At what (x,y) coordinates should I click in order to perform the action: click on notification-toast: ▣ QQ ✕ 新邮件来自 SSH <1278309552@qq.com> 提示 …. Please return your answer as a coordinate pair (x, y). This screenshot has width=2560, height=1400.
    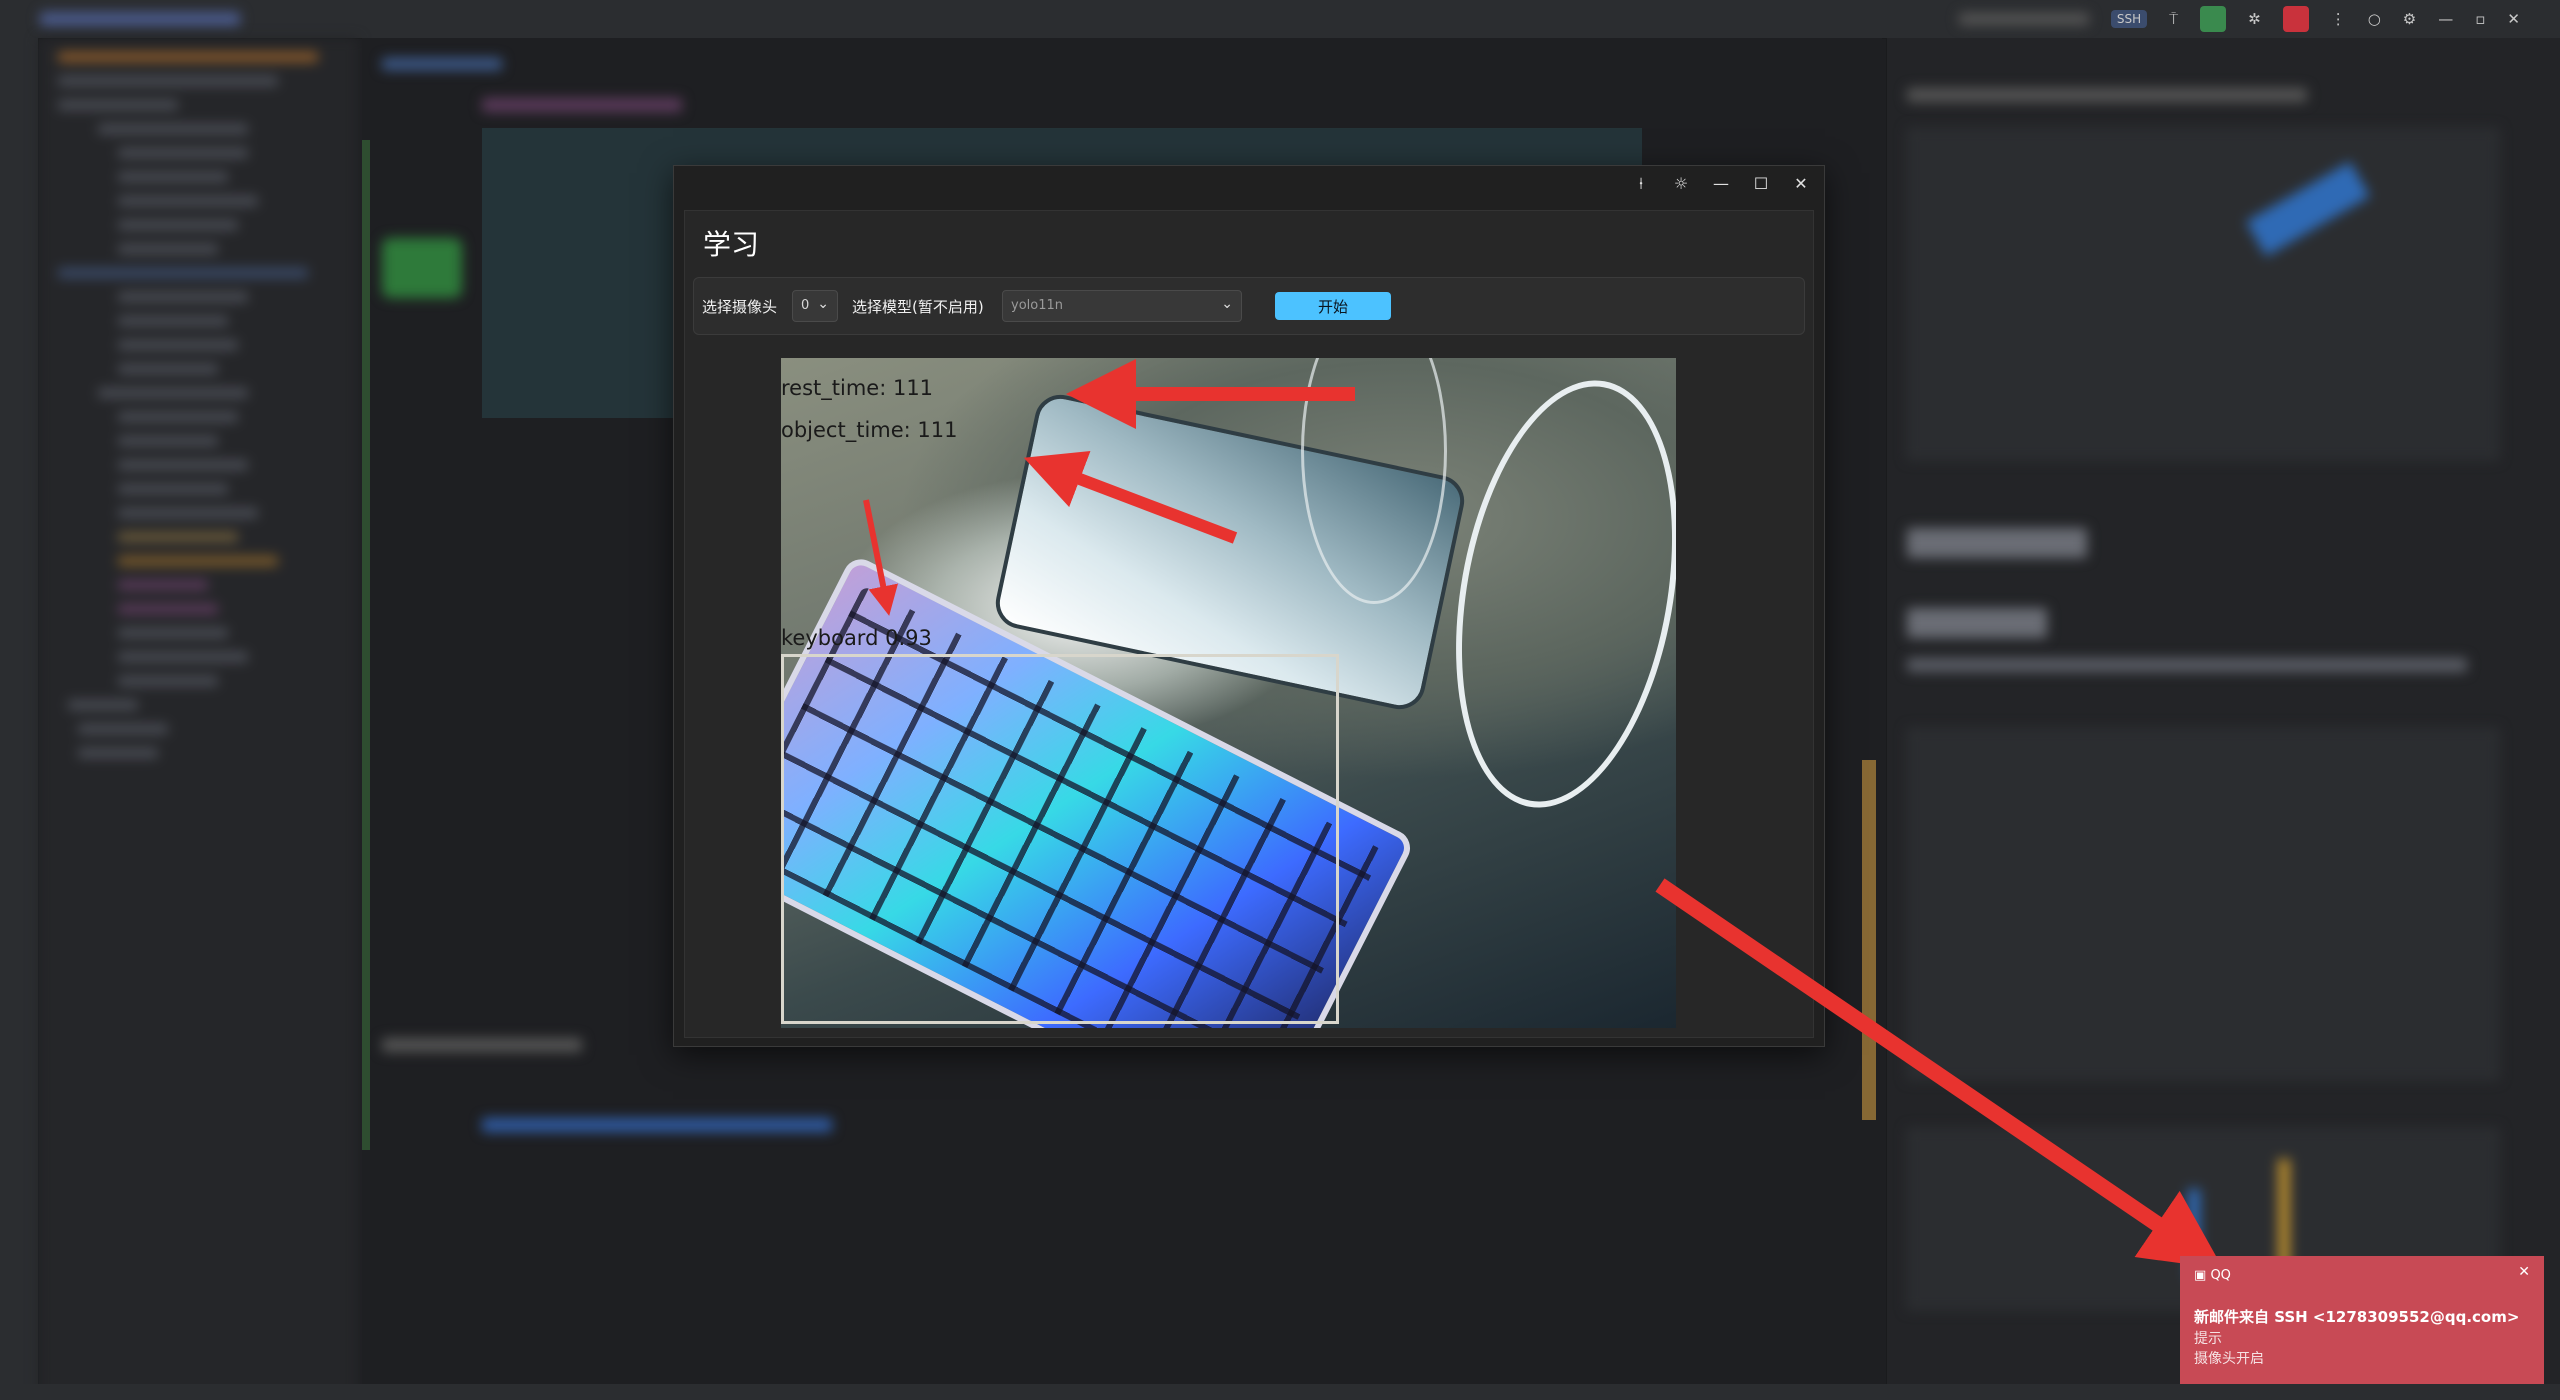
    Looking at the image, I should click on (2362, 1321).